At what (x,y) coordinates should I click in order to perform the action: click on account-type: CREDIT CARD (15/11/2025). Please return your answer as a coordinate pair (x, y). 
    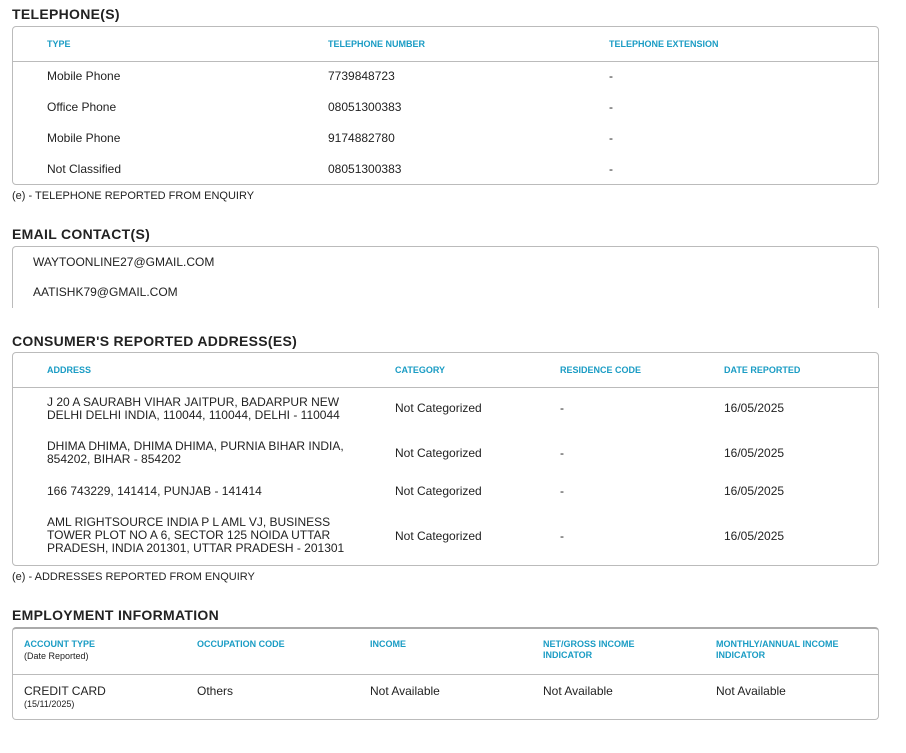
    Looking at the image, I should click on (65, 697).